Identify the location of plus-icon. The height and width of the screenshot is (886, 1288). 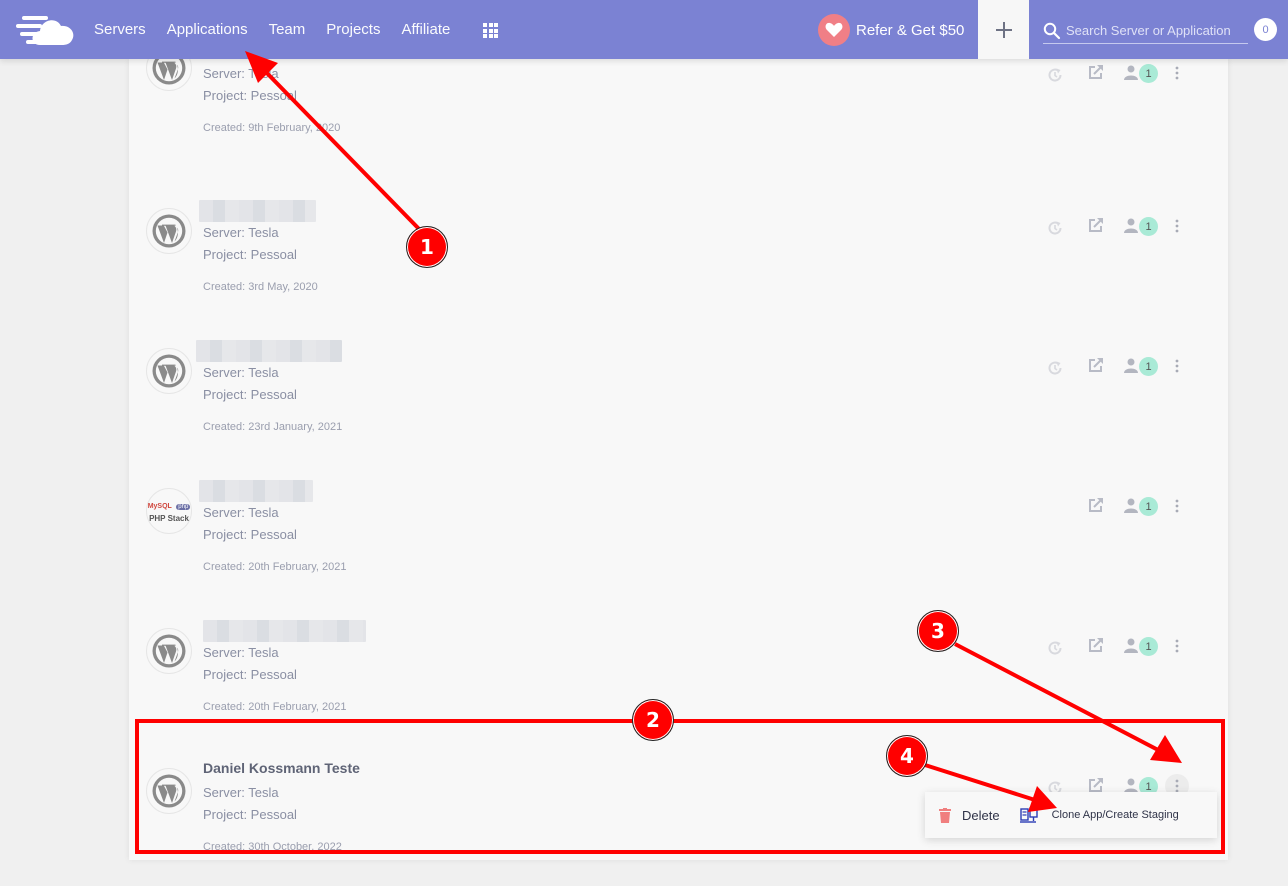
(1003, 29).